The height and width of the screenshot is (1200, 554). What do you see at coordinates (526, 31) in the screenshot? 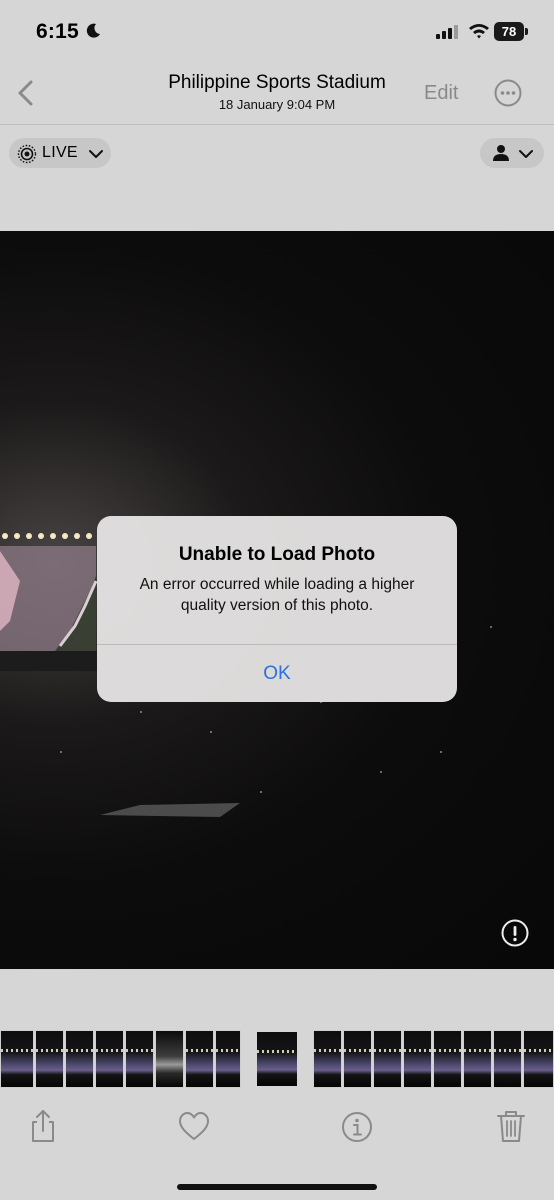
I see `battery-cap` at bounding box center [526, 31].